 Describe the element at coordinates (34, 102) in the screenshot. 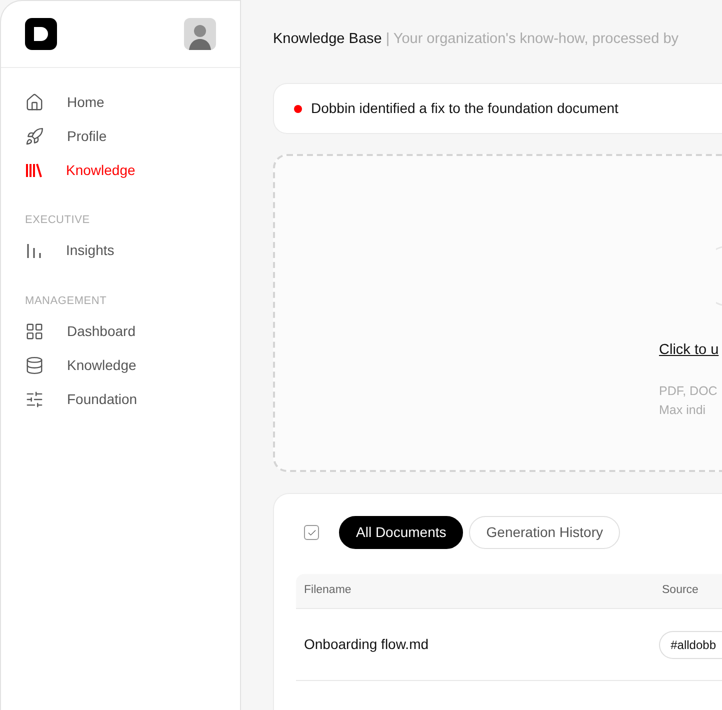

I see `home-icon` at that location.